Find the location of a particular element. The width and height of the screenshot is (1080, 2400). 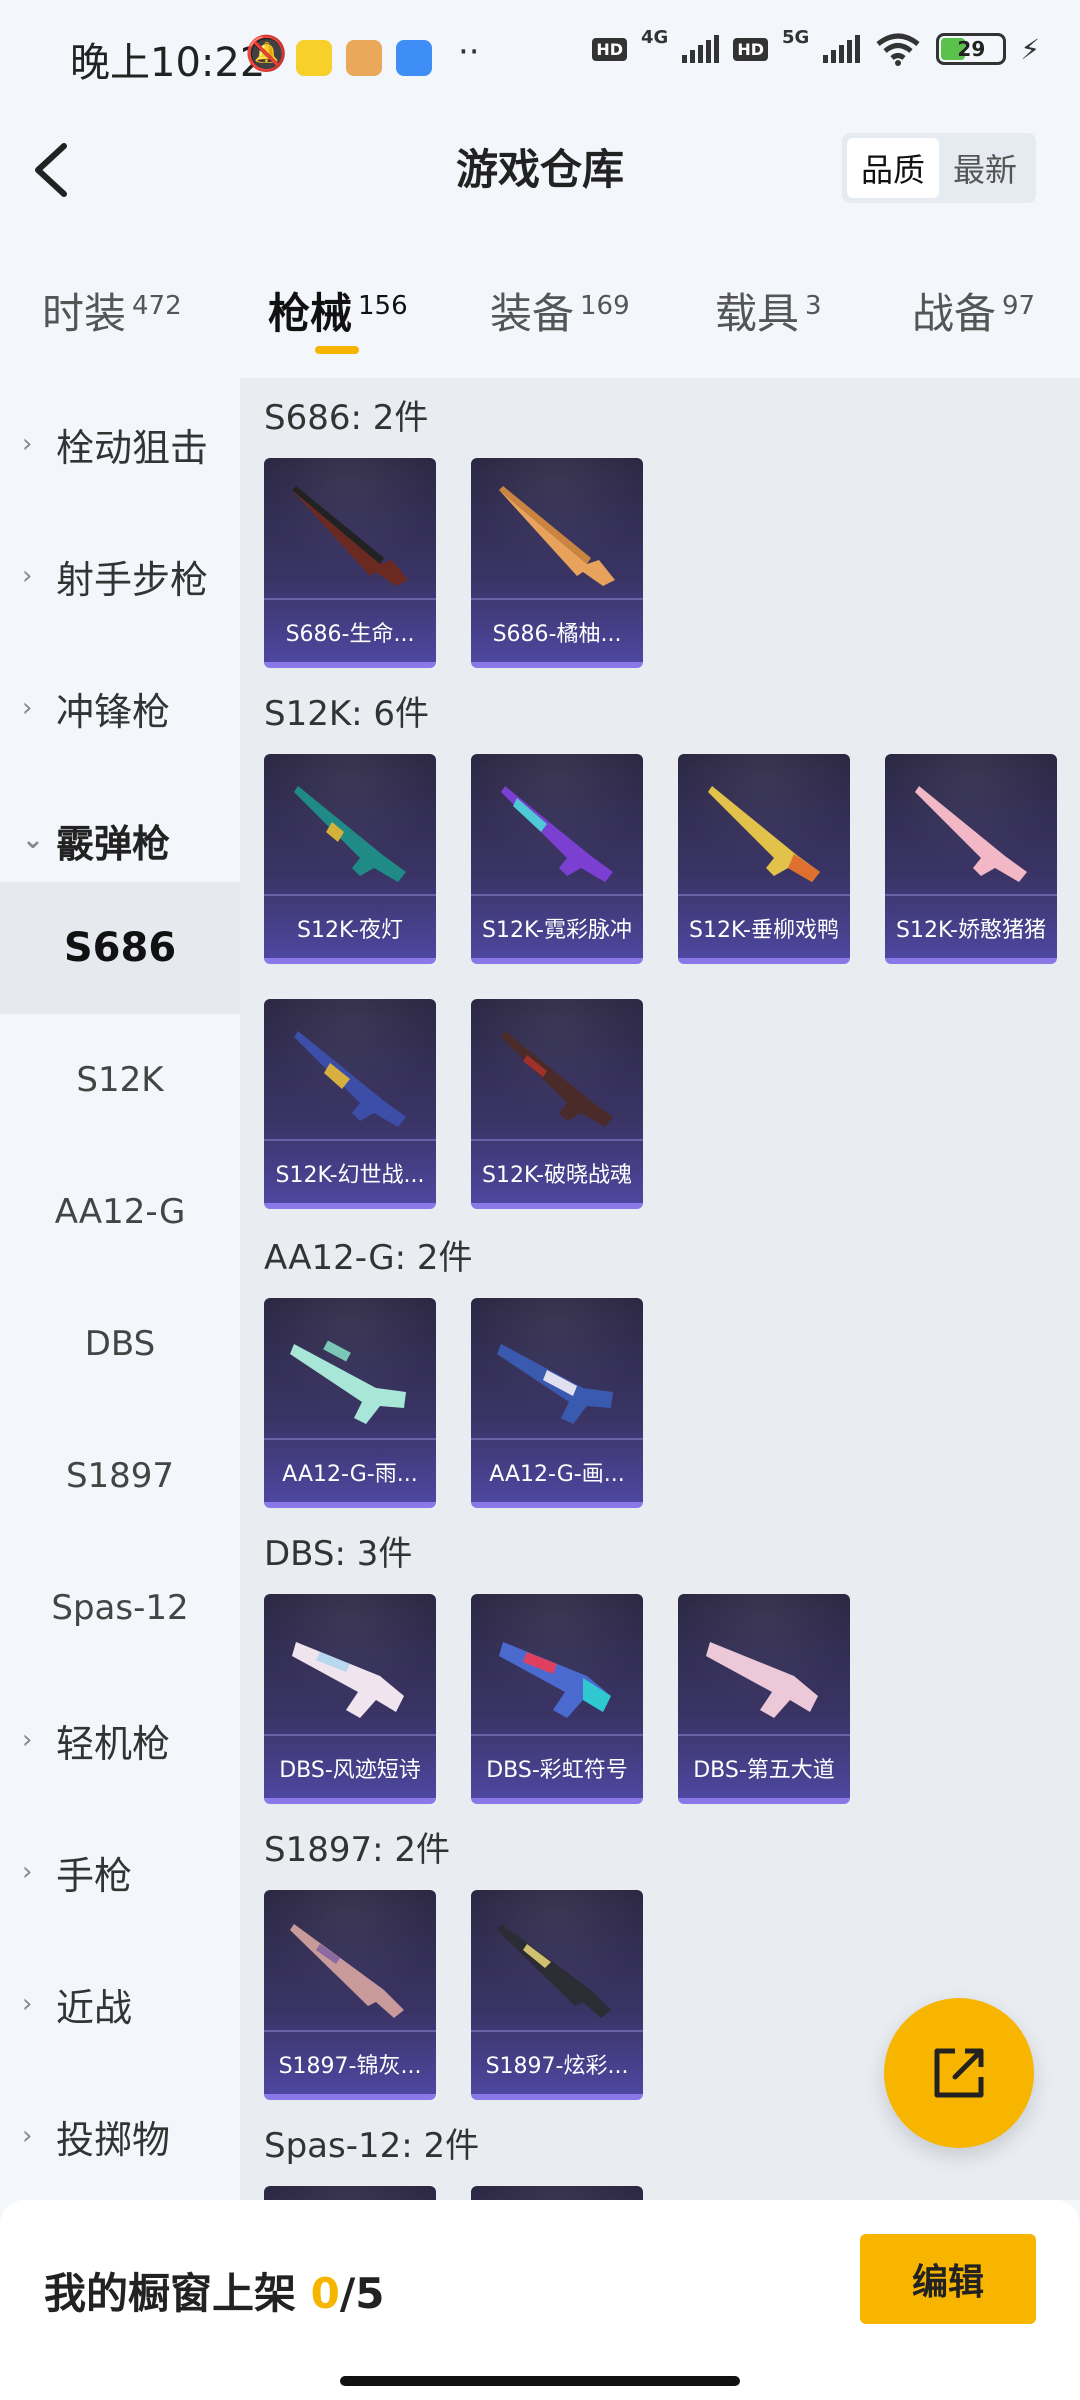

chevron-down-icon: ⌄ is located at coordinates (33, 840).